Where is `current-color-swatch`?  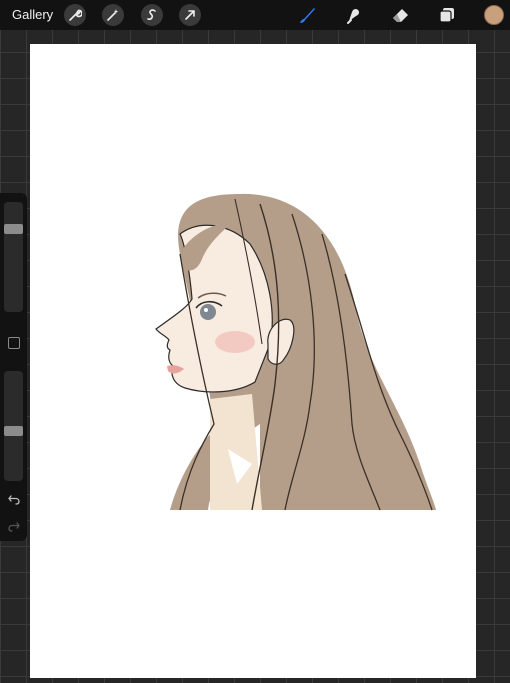 current-color-swatch is located at coordinates (494, 15).